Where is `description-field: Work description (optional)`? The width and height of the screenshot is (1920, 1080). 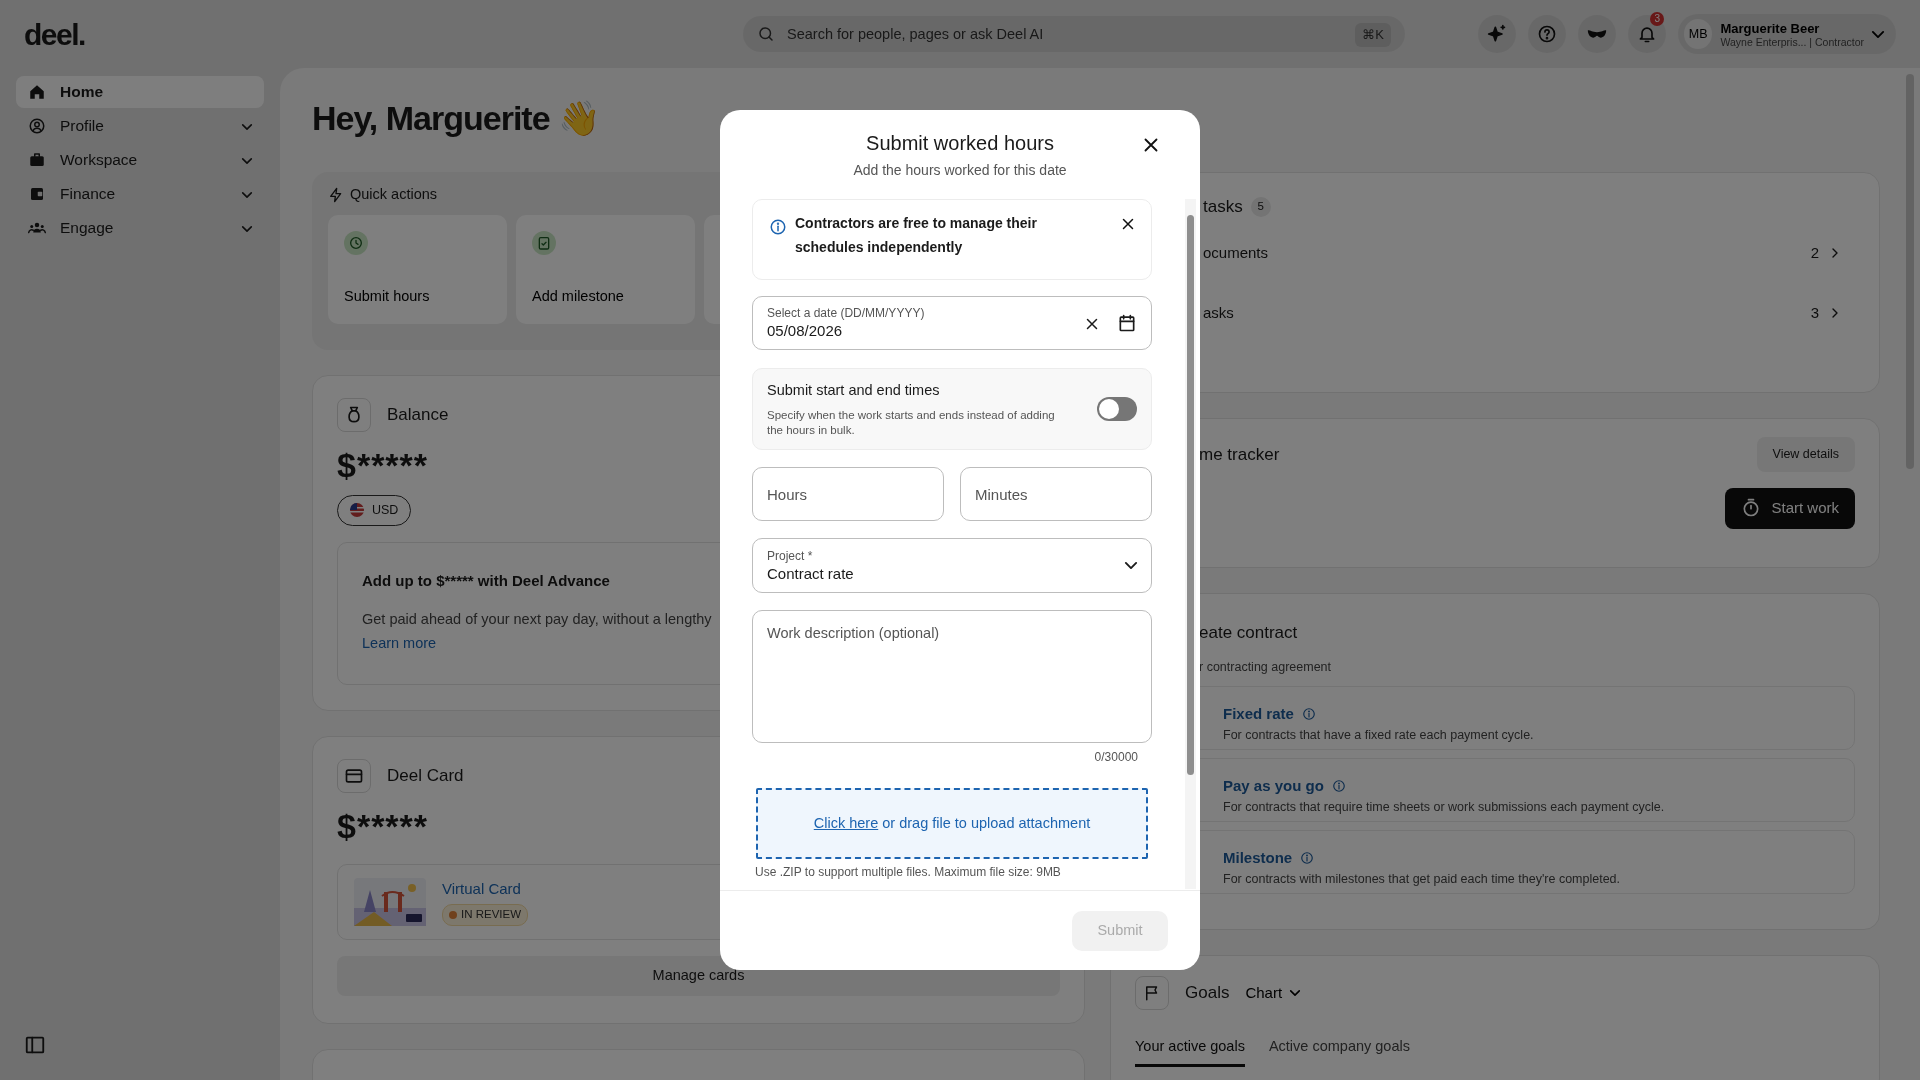 description-field: Work description (optional) is located at coordinates (952, 676).